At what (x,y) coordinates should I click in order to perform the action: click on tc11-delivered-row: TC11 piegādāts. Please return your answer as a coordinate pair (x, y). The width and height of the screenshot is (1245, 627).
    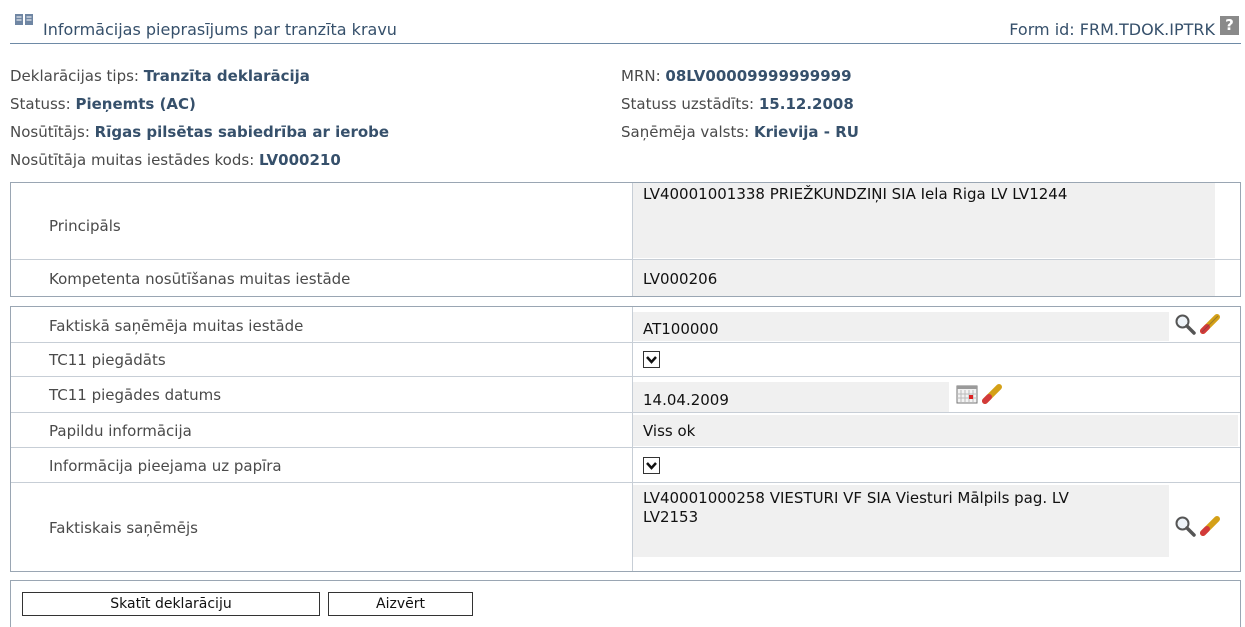
    Looking at the image, I should click on (625, 359).